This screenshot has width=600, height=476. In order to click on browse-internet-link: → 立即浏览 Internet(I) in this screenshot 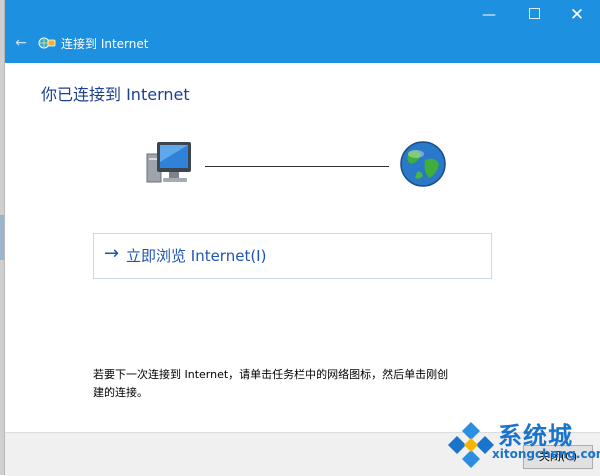, I will do `click(292, 256)`.